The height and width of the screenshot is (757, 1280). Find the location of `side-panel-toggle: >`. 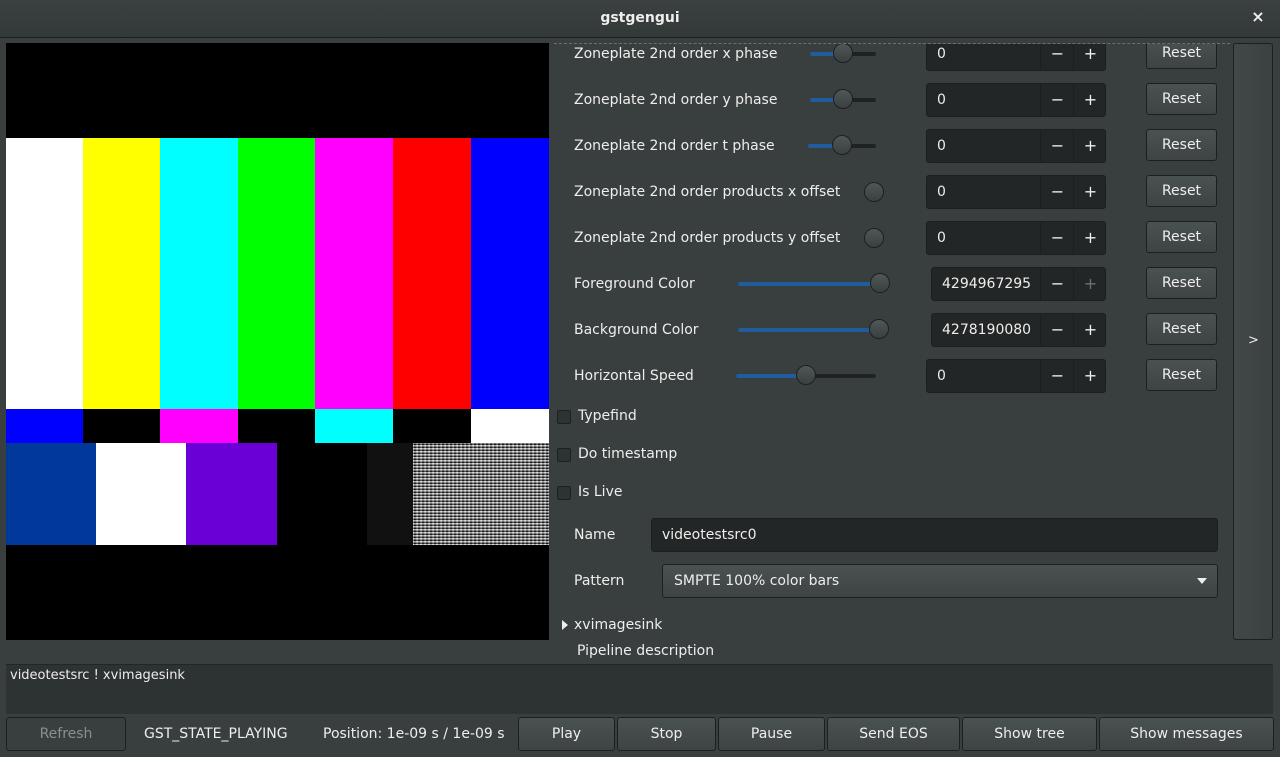

side-panel-toggle: > is located at coordinates (1253, 341).